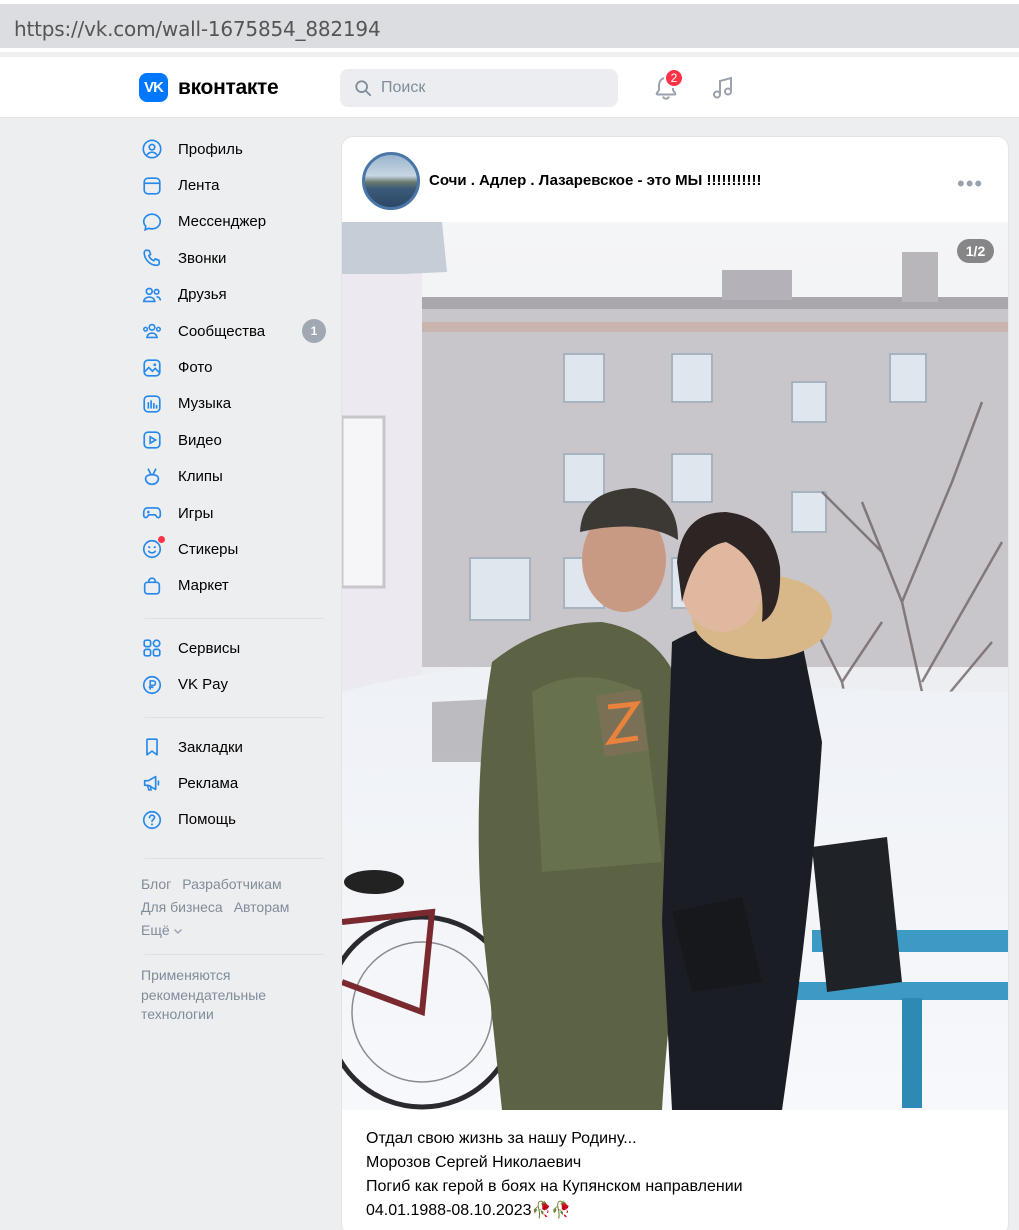 The height and width of the screenshot is (1230, 1019). Describe the element at coordinates (152, 747) in the screenshot. I see `bookmark-icon` at that location.